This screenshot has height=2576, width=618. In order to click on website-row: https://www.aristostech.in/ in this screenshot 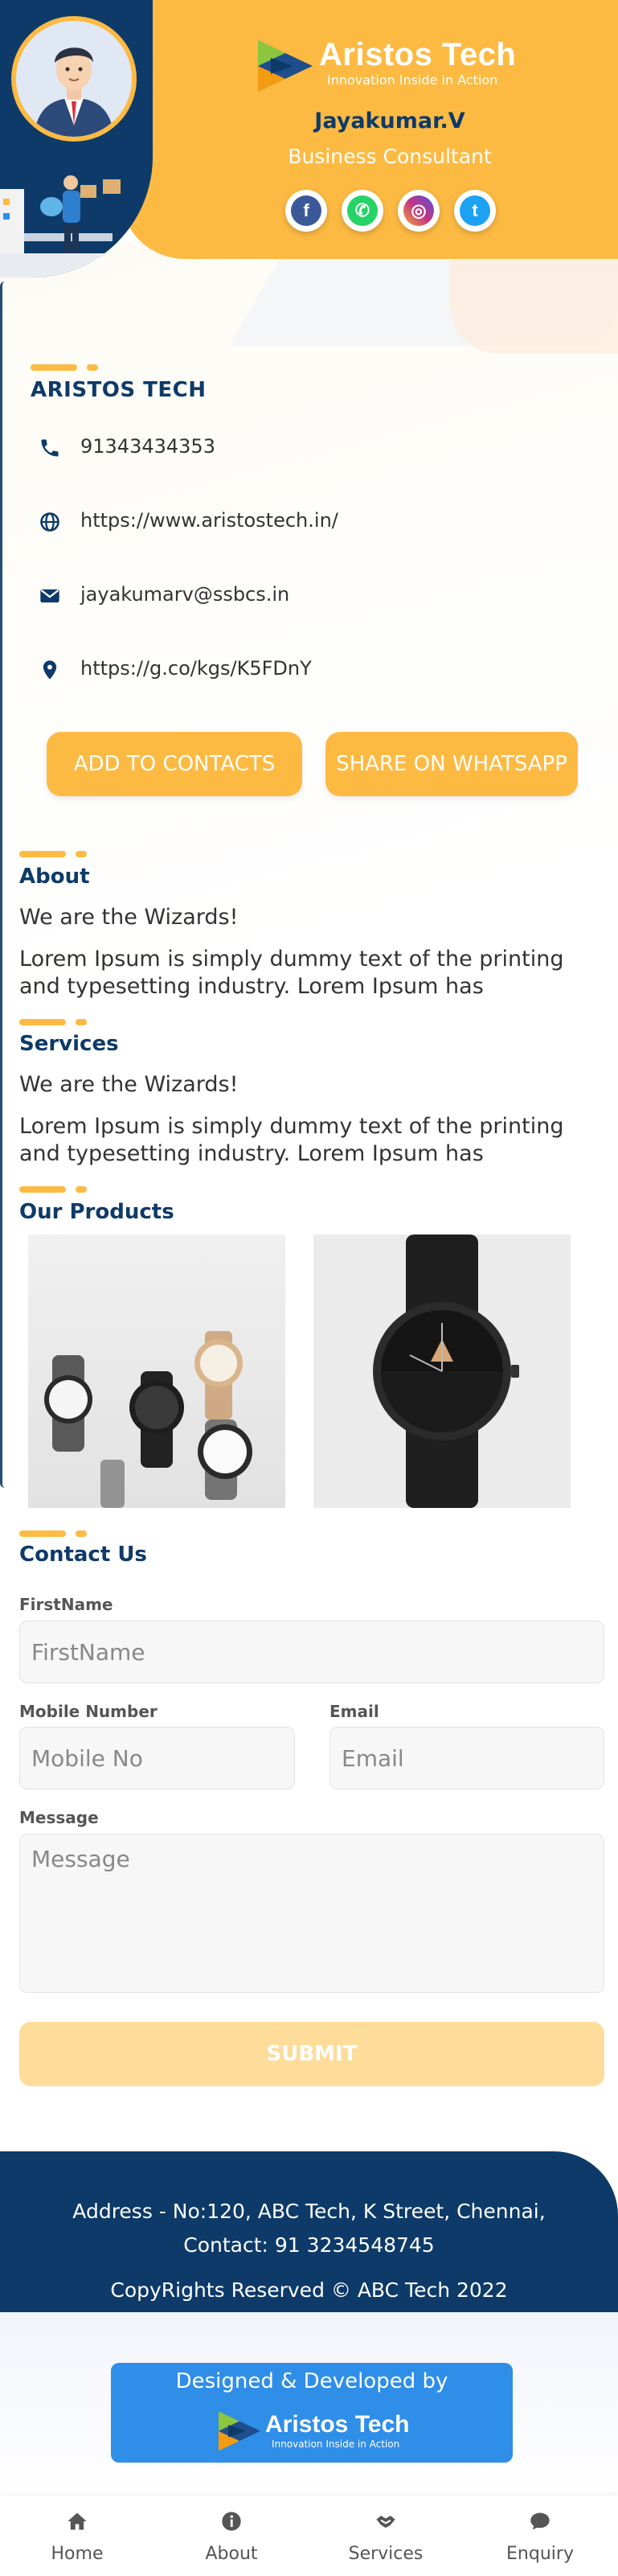, I will do `click(300, 520)`.